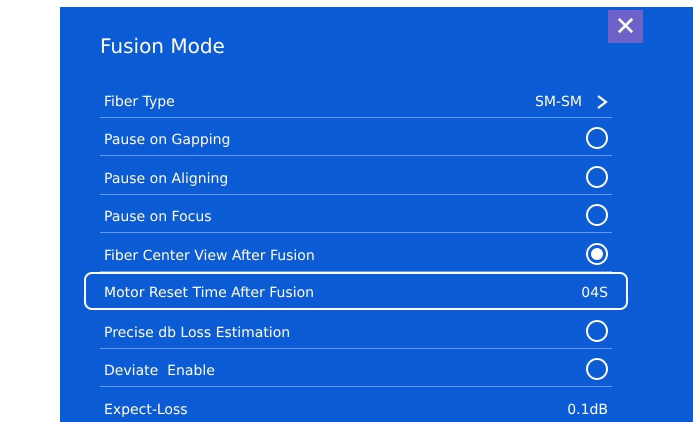  What do you see at coordinates (602, 102) in the screenshot?
I see `chevron-right-icon` at bounding box center [602, 102].